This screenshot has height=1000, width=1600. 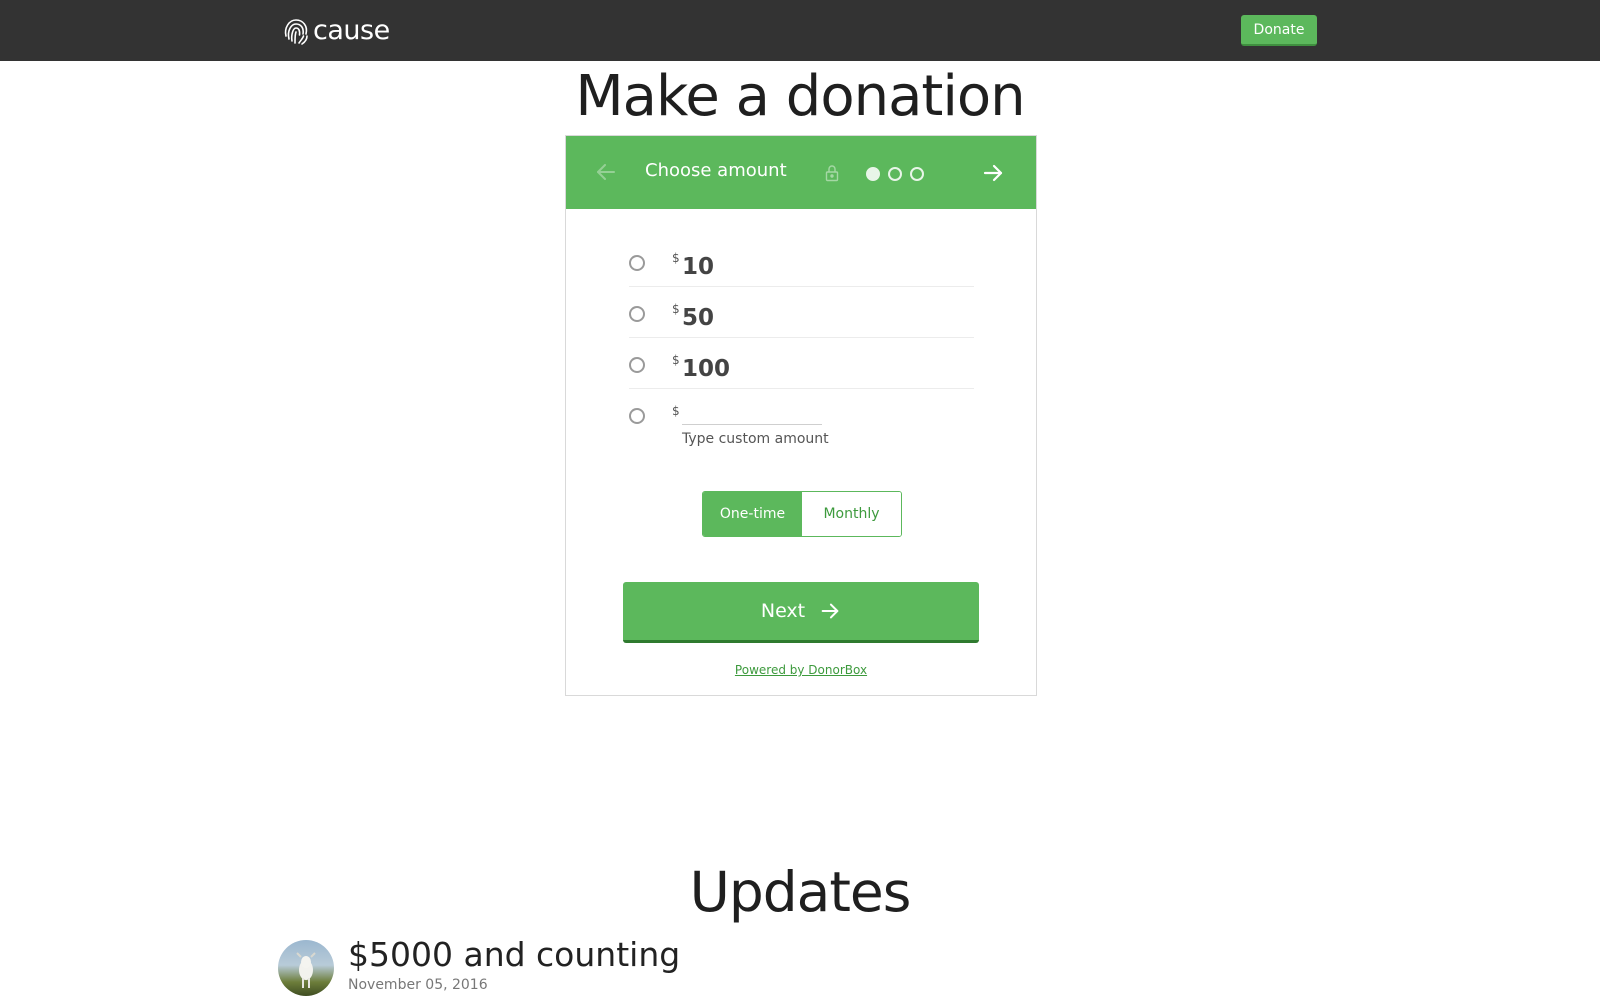 I want to click on amount-option-50: $ 50, so click(x=801, y=312).